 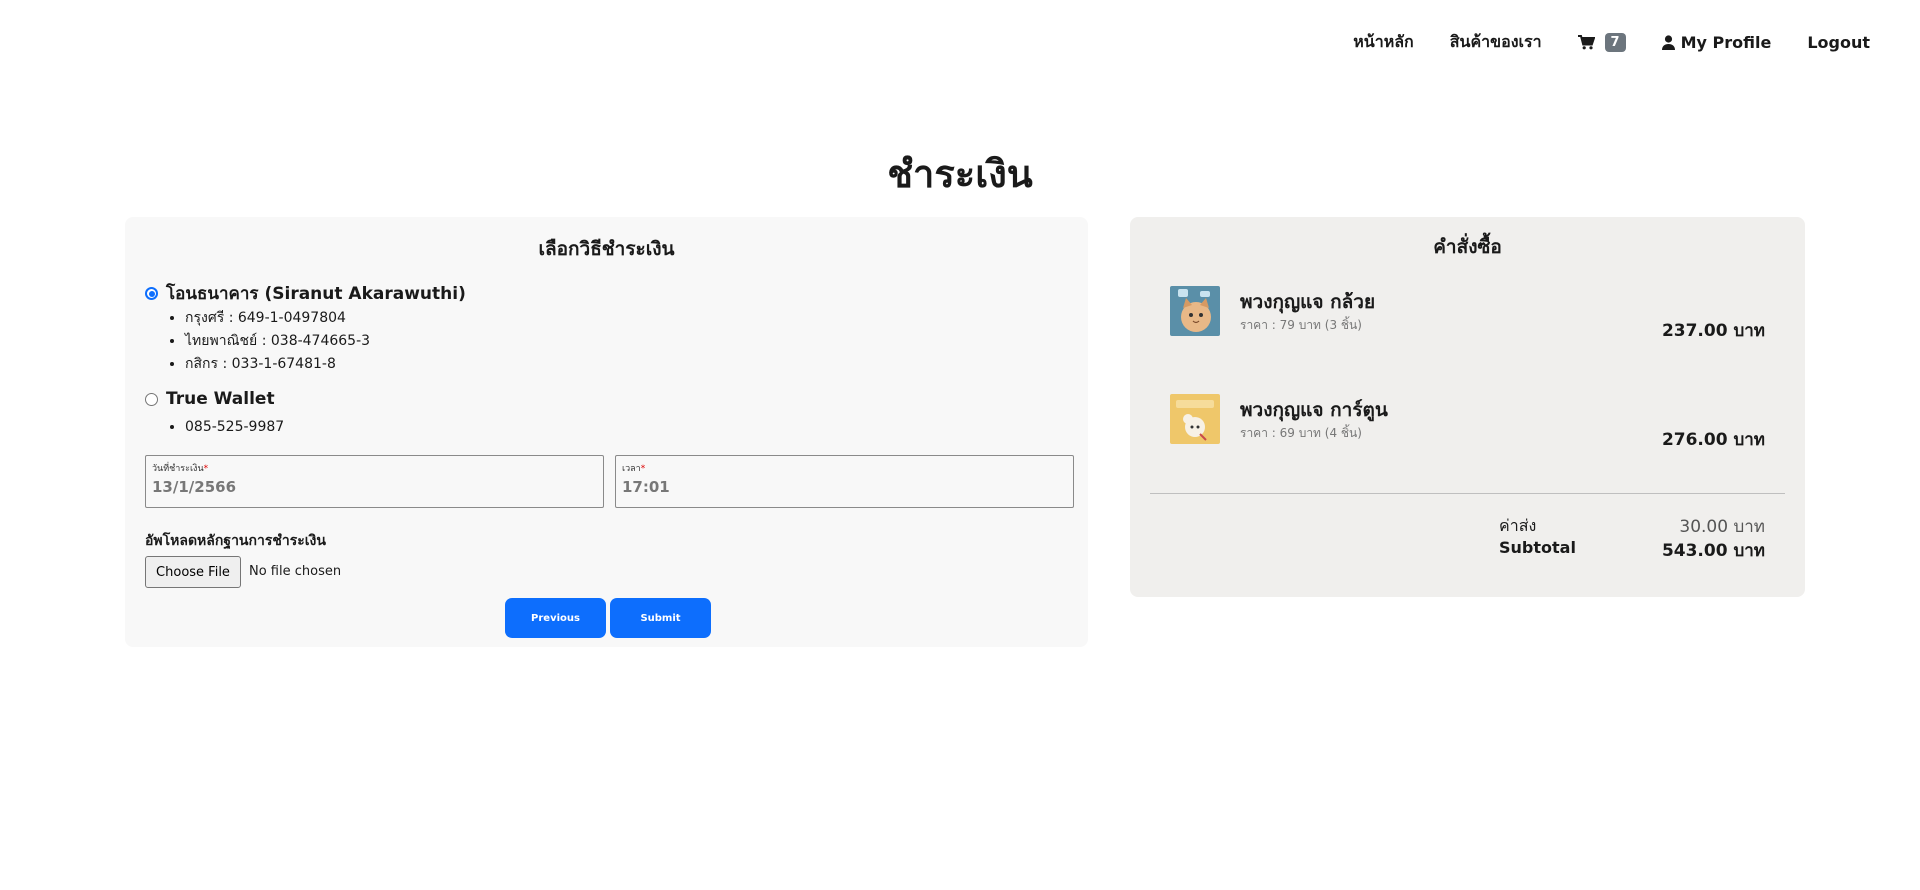 I want to click on nav-logout-link: Logout, so click(x=1838, y=42).